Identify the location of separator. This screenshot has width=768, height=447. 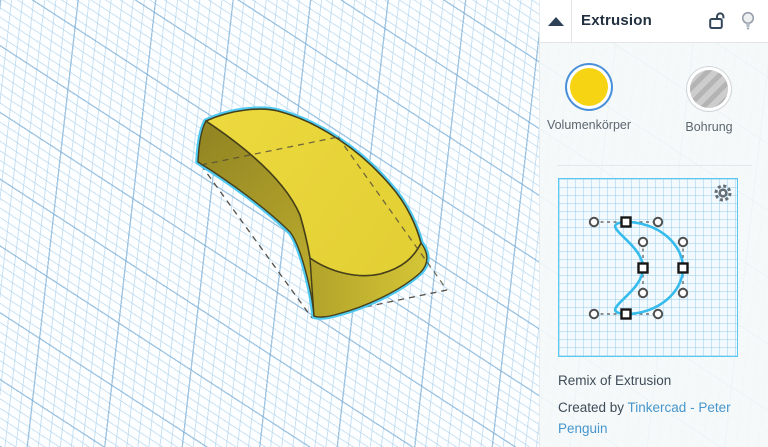
(654, 165).